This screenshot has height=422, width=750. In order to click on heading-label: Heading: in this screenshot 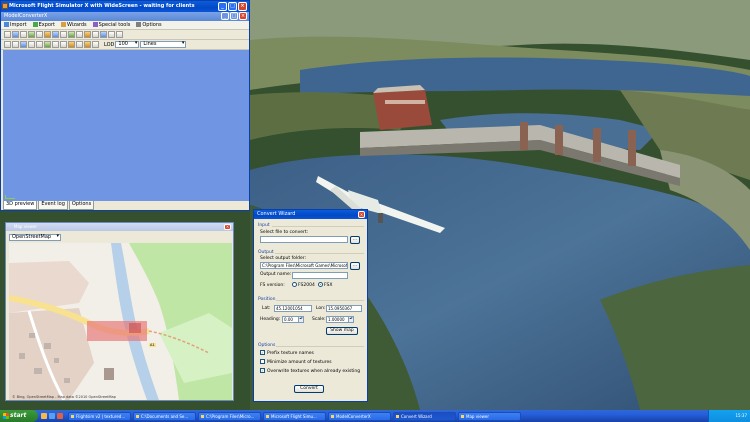, I will do `click(270, 319)`.